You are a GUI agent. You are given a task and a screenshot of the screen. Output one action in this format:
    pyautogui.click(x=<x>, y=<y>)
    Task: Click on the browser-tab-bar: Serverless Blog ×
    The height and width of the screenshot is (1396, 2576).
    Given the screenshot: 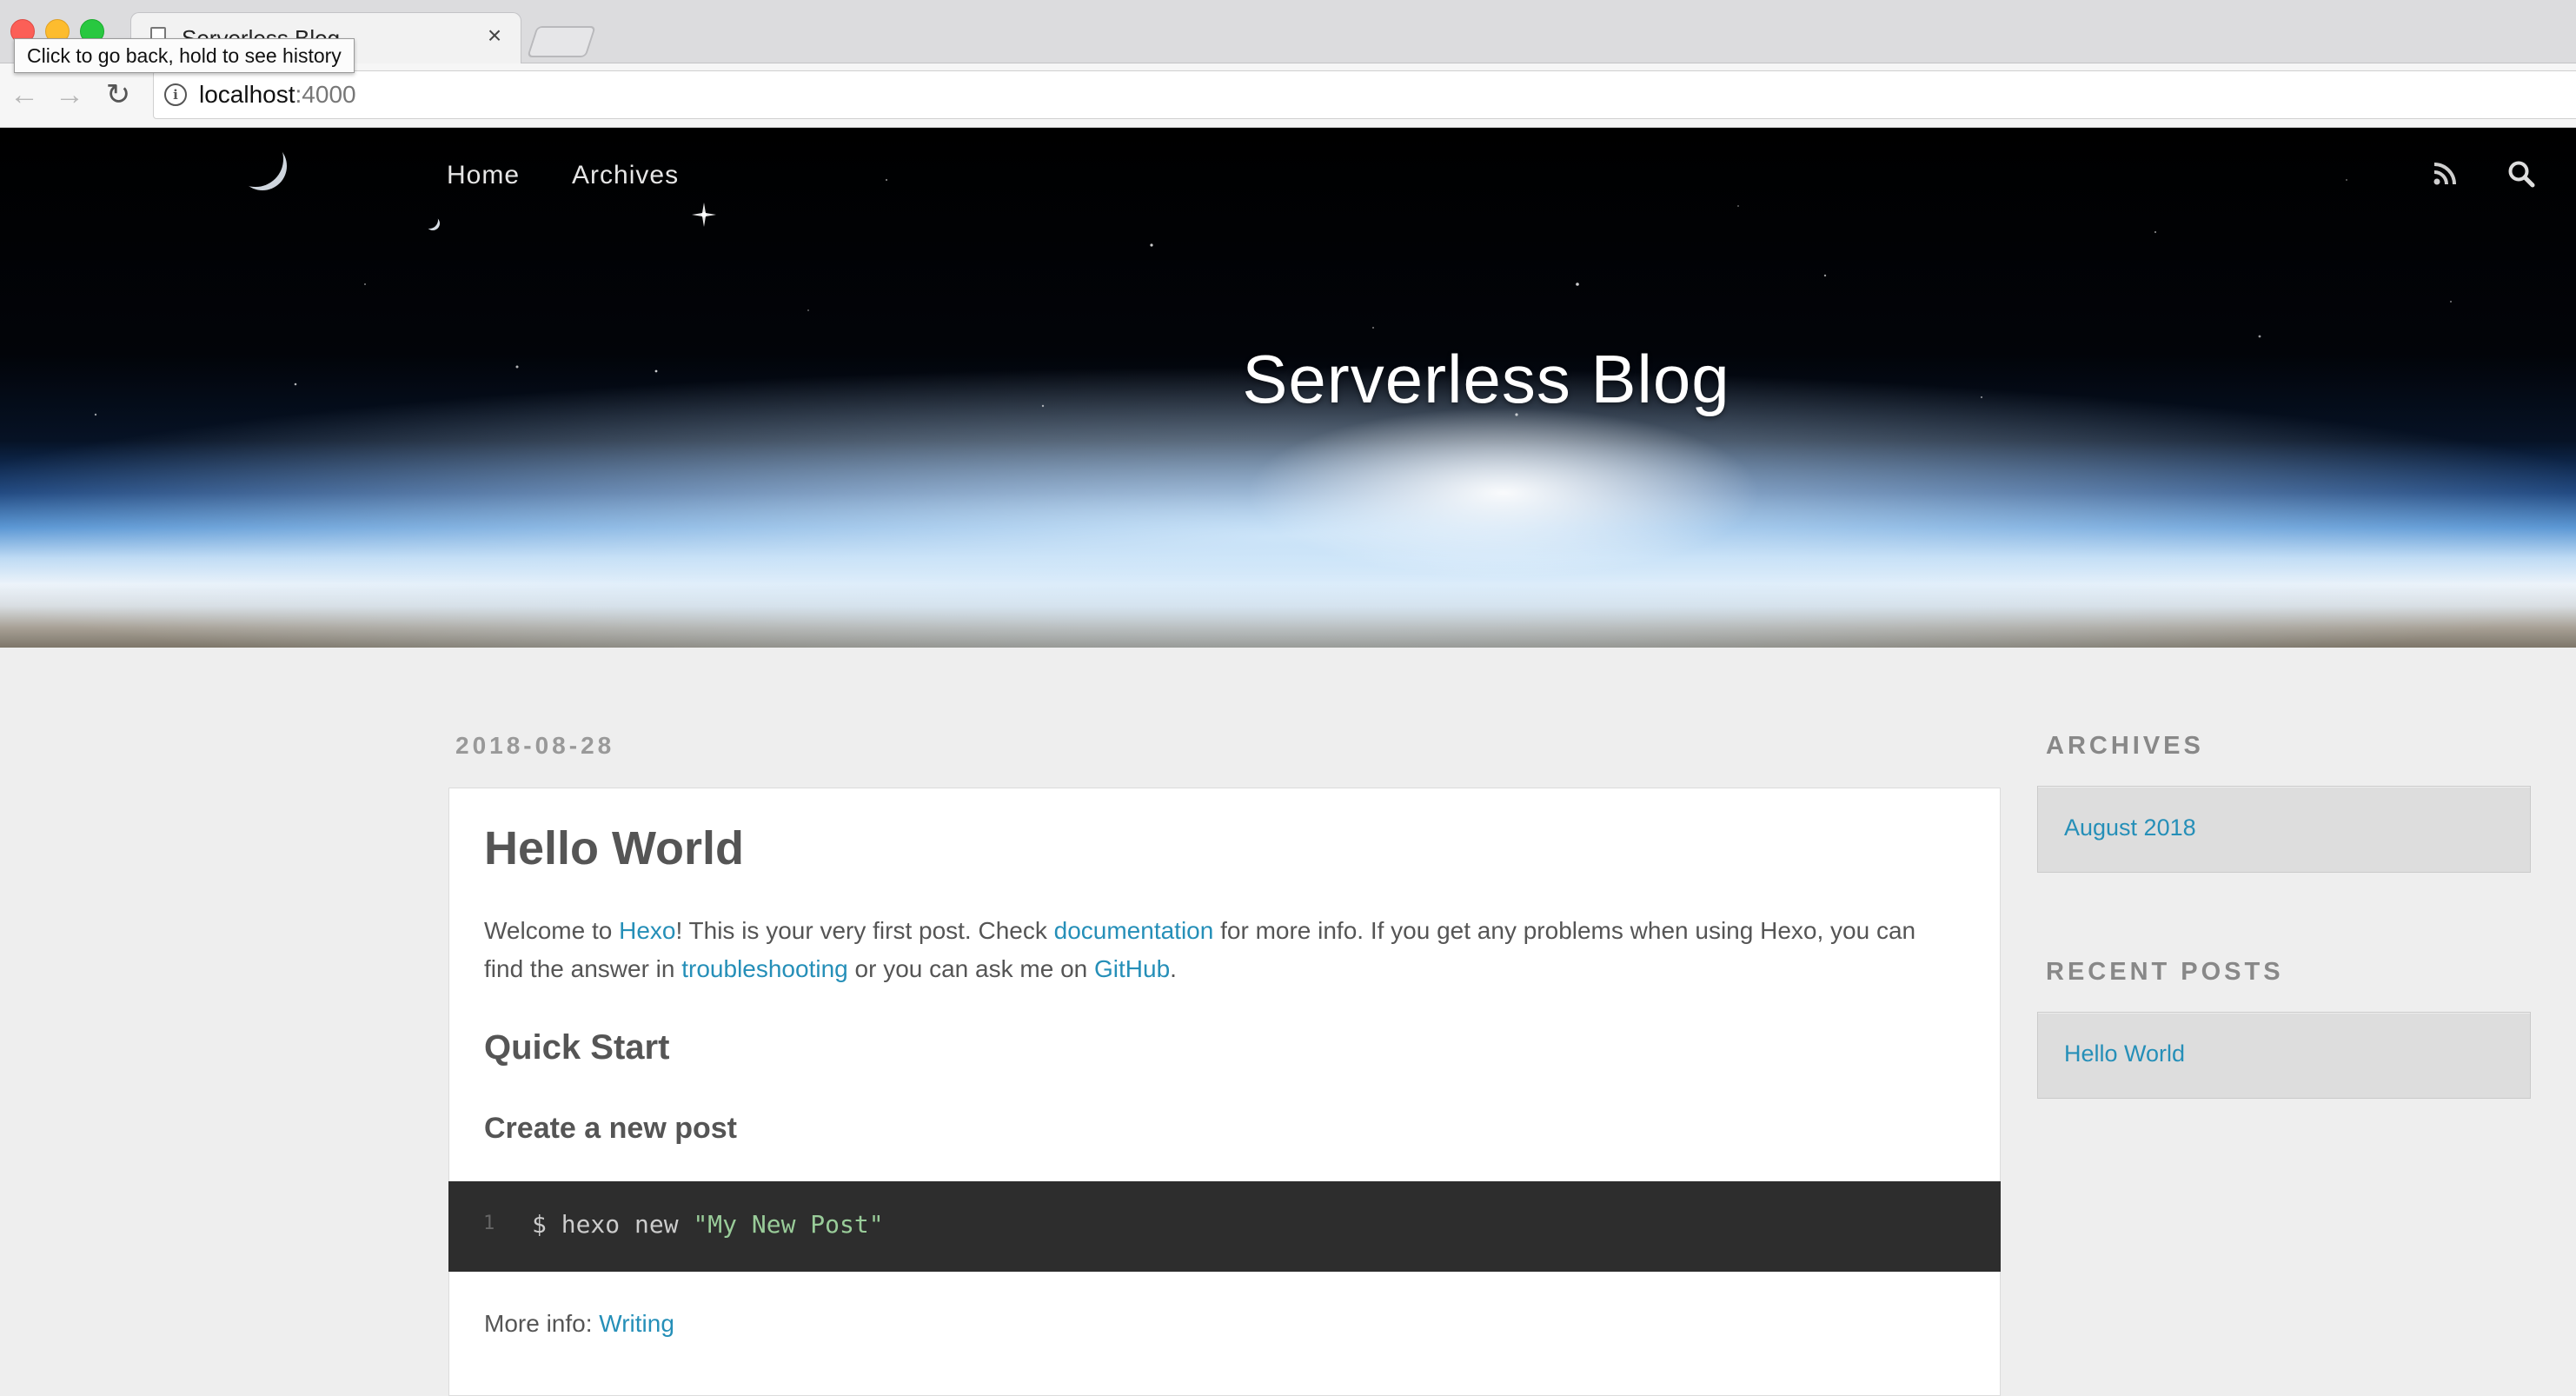 What is the action you would take?
    pyautogui.click(x=1288, y=32)
    